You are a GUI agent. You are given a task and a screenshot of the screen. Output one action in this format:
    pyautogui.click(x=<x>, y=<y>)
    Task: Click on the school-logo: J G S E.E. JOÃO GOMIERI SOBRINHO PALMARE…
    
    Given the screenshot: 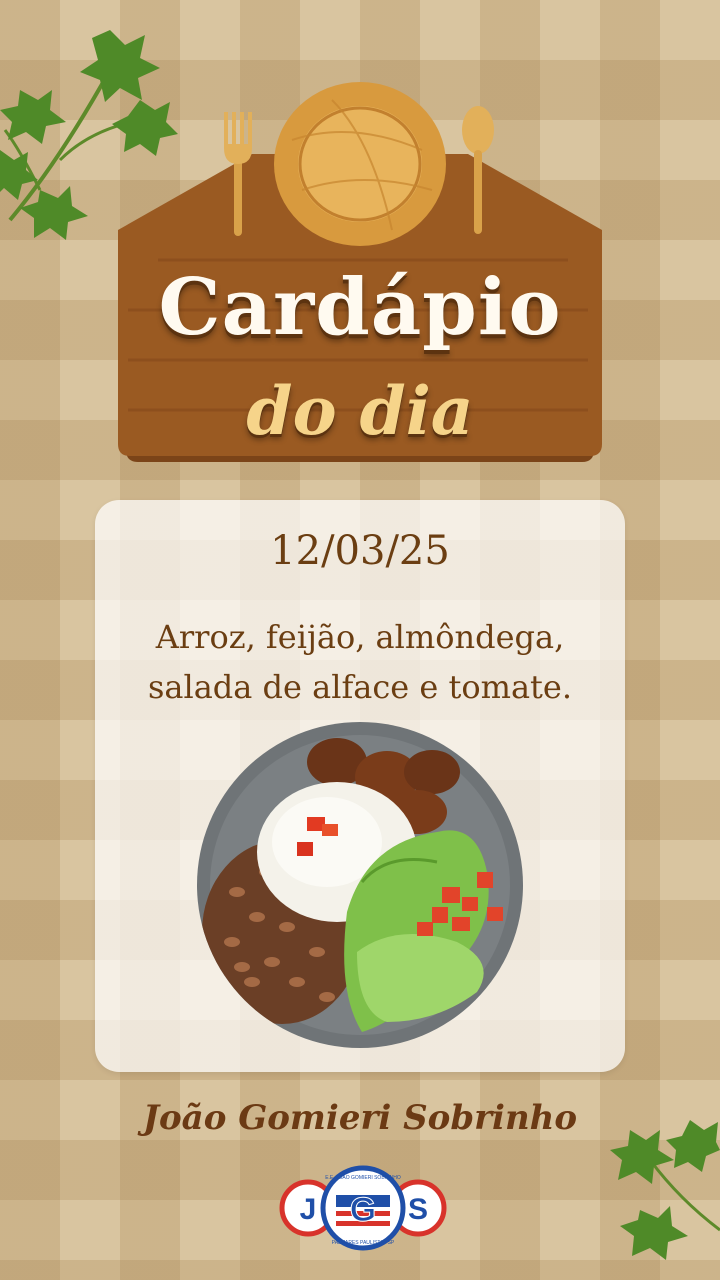 What is the action you would take?
    pyautogui.click(x=363, y=1208)
    